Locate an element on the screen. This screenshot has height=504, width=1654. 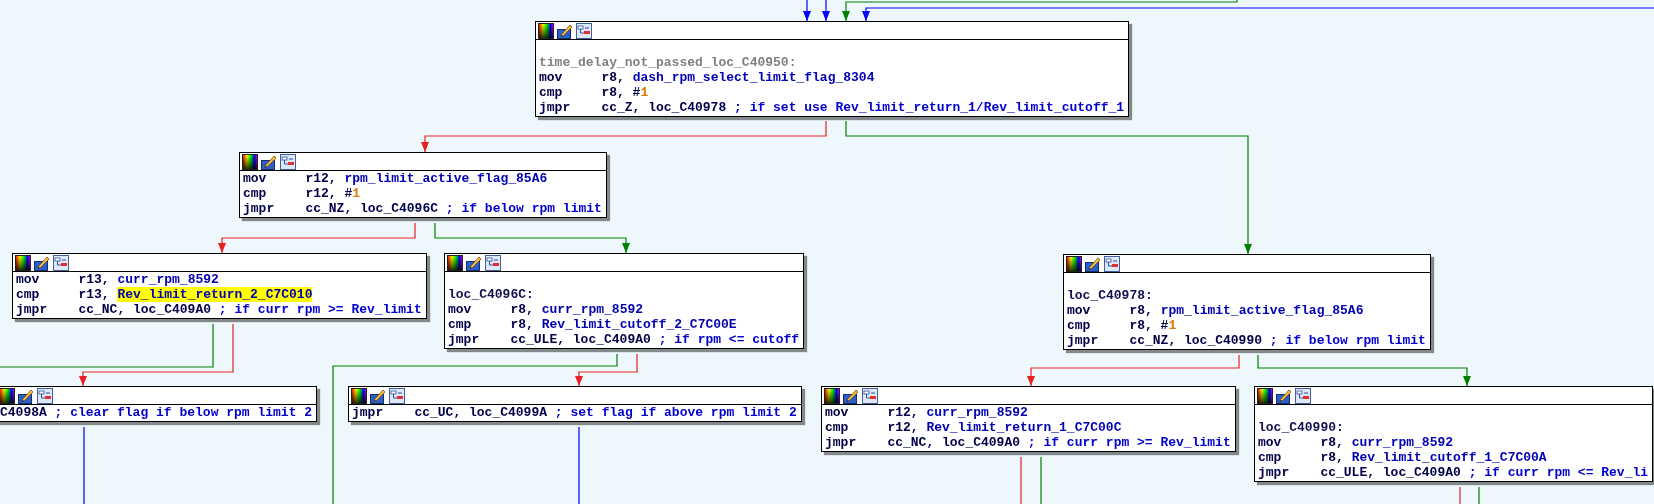
graph-node: mov r12, curr_rpm_8592 cmp r12, Rev_limit_return_1_C7C00C jmpr cc_NC, loc_C409A0 ; if curr rpm >= Rev_limit is located at coordinates (1028, 419).